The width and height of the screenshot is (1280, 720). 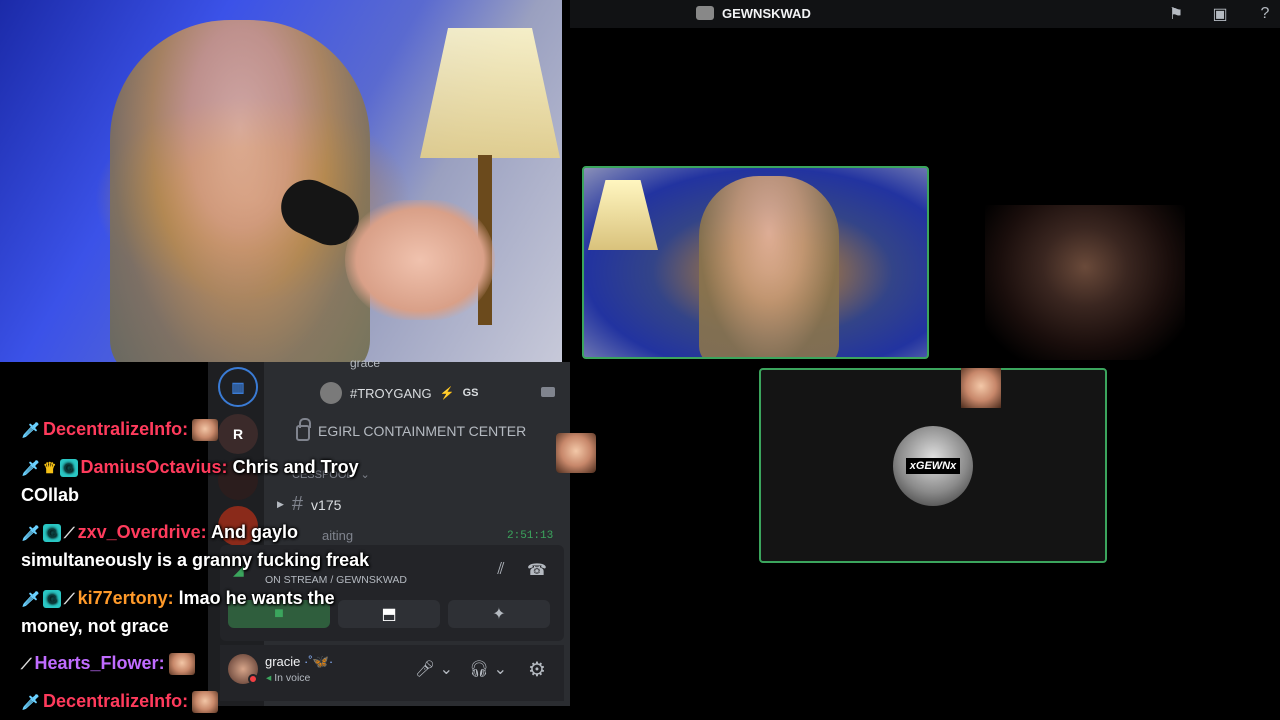 I want to click on chat-username: ki77ertony:, so click(x=125, y=598).